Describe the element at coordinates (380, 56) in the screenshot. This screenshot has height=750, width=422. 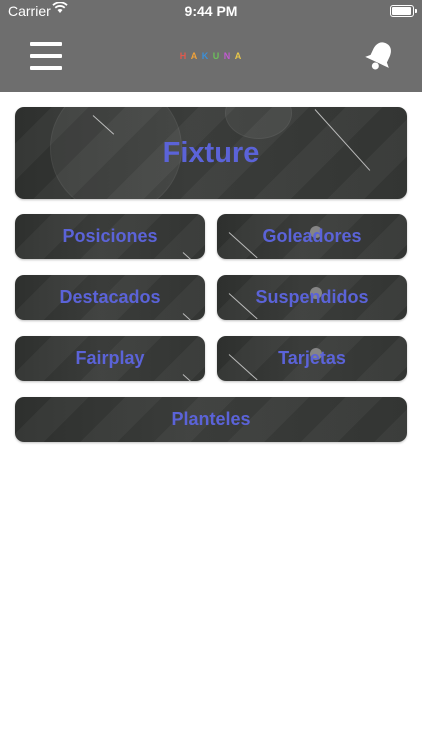
I see `notification-bell-icon` at that location.